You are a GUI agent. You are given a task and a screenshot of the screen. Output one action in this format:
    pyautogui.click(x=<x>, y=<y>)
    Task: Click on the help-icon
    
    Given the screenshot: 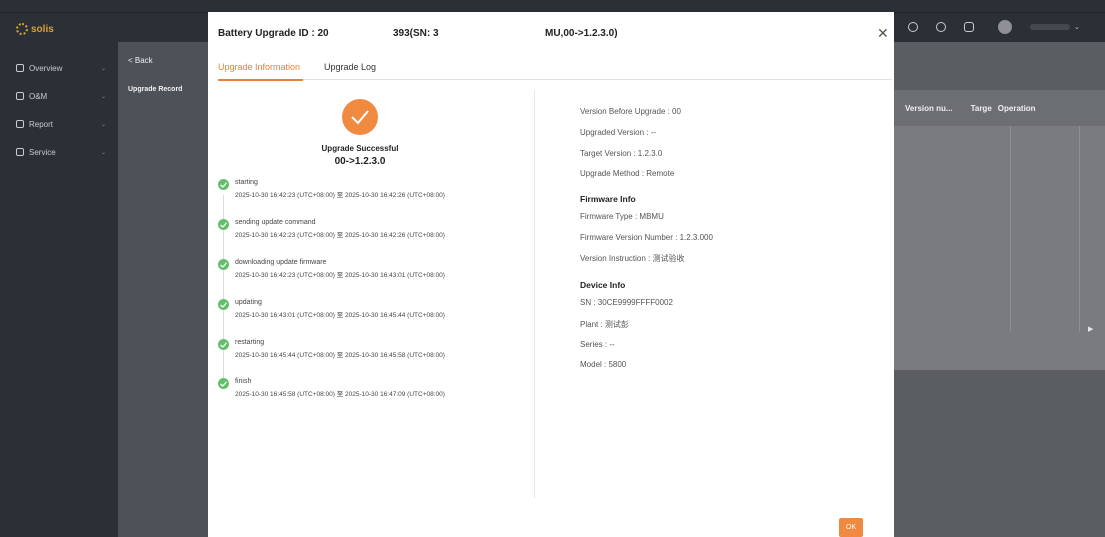 What is the action you would take?
    pyautogui.click(x=941, y=27)
    